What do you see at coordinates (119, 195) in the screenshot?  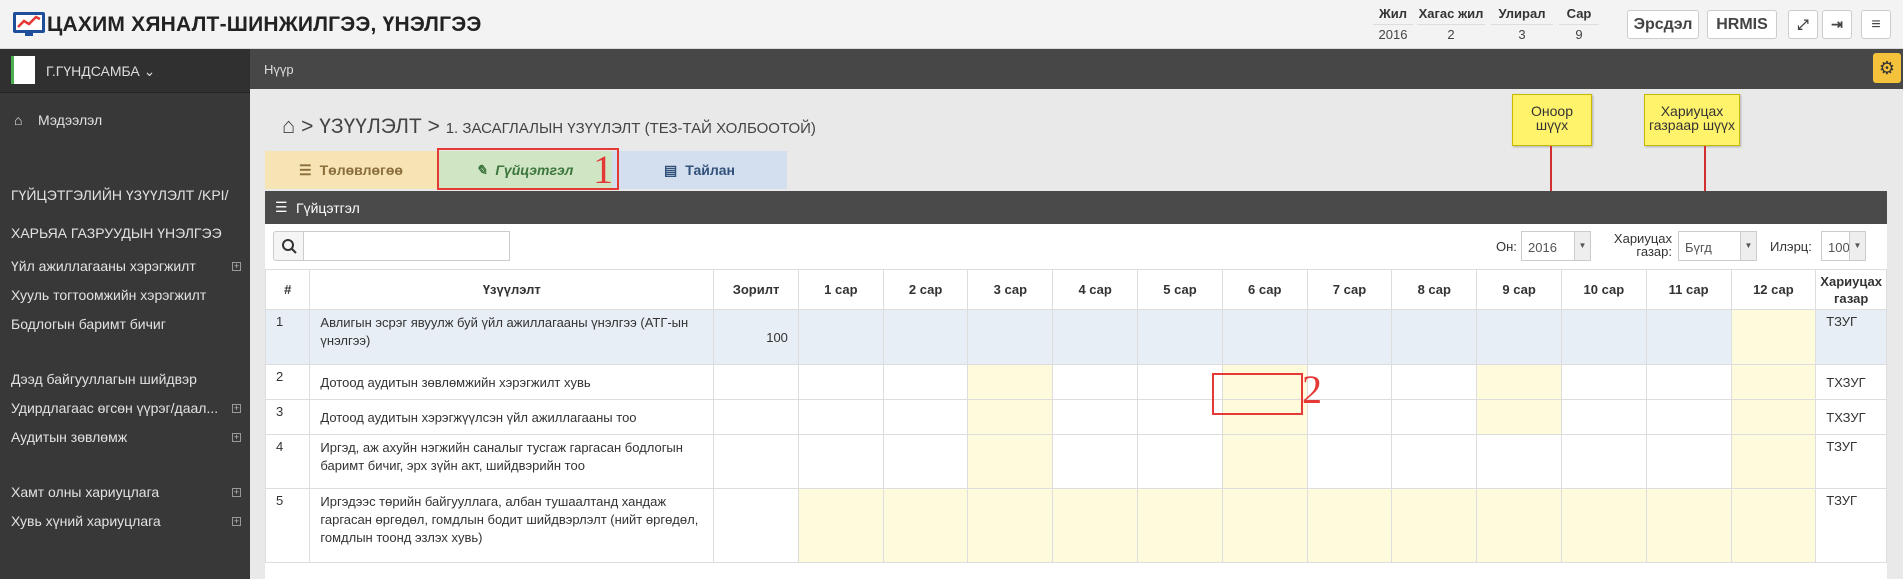 I see `sidebar-item-kpi: ГҮЙЦЭТГЭЛИЙН ҮЗҮҮЛЭЛТ /KPI/` at bounding box center [119, 195].